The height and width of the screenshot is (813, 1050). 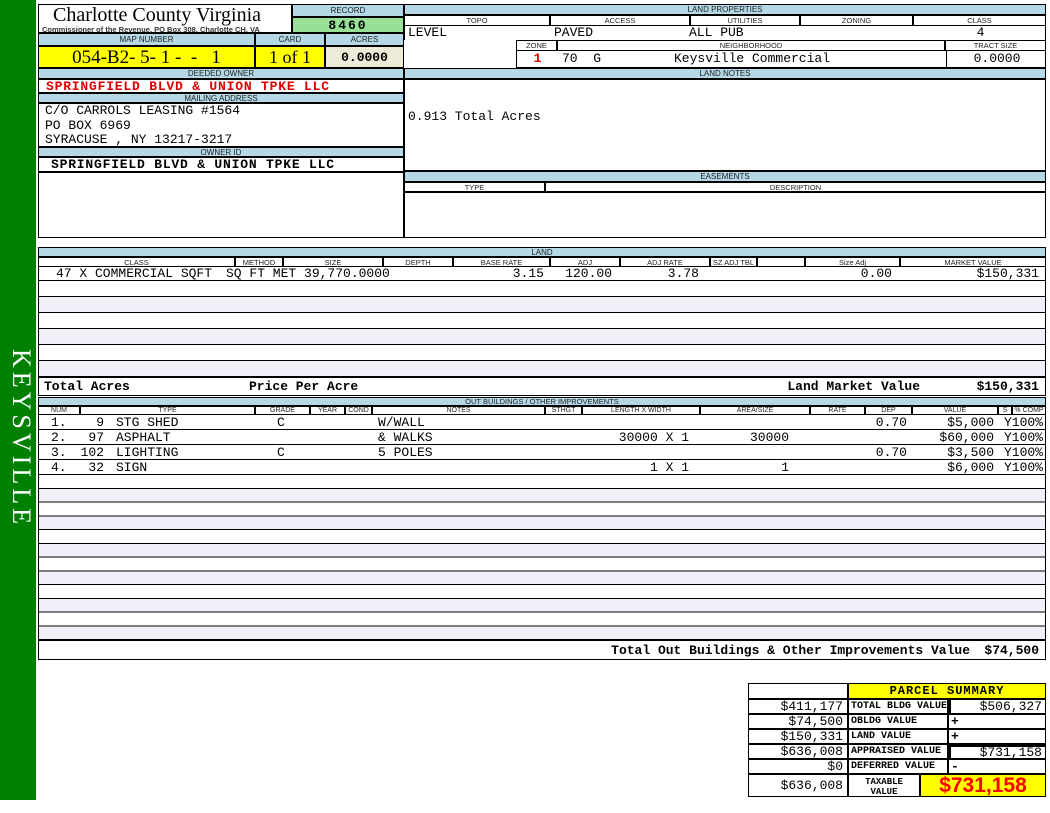 What do you see at coordinates (752, 58) in the screenshot?
I see `neighborhood-value: Keysville Commercial` at bounding box center [752, 58].